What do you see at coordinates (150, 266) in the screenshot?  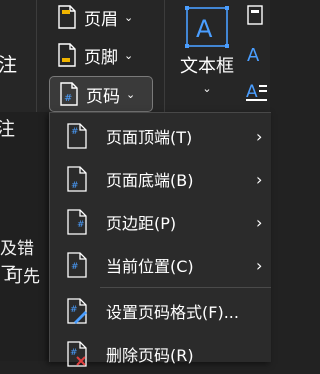 I see `menu-item-label: 当前位置(C)` at bounding box center [150, 266].